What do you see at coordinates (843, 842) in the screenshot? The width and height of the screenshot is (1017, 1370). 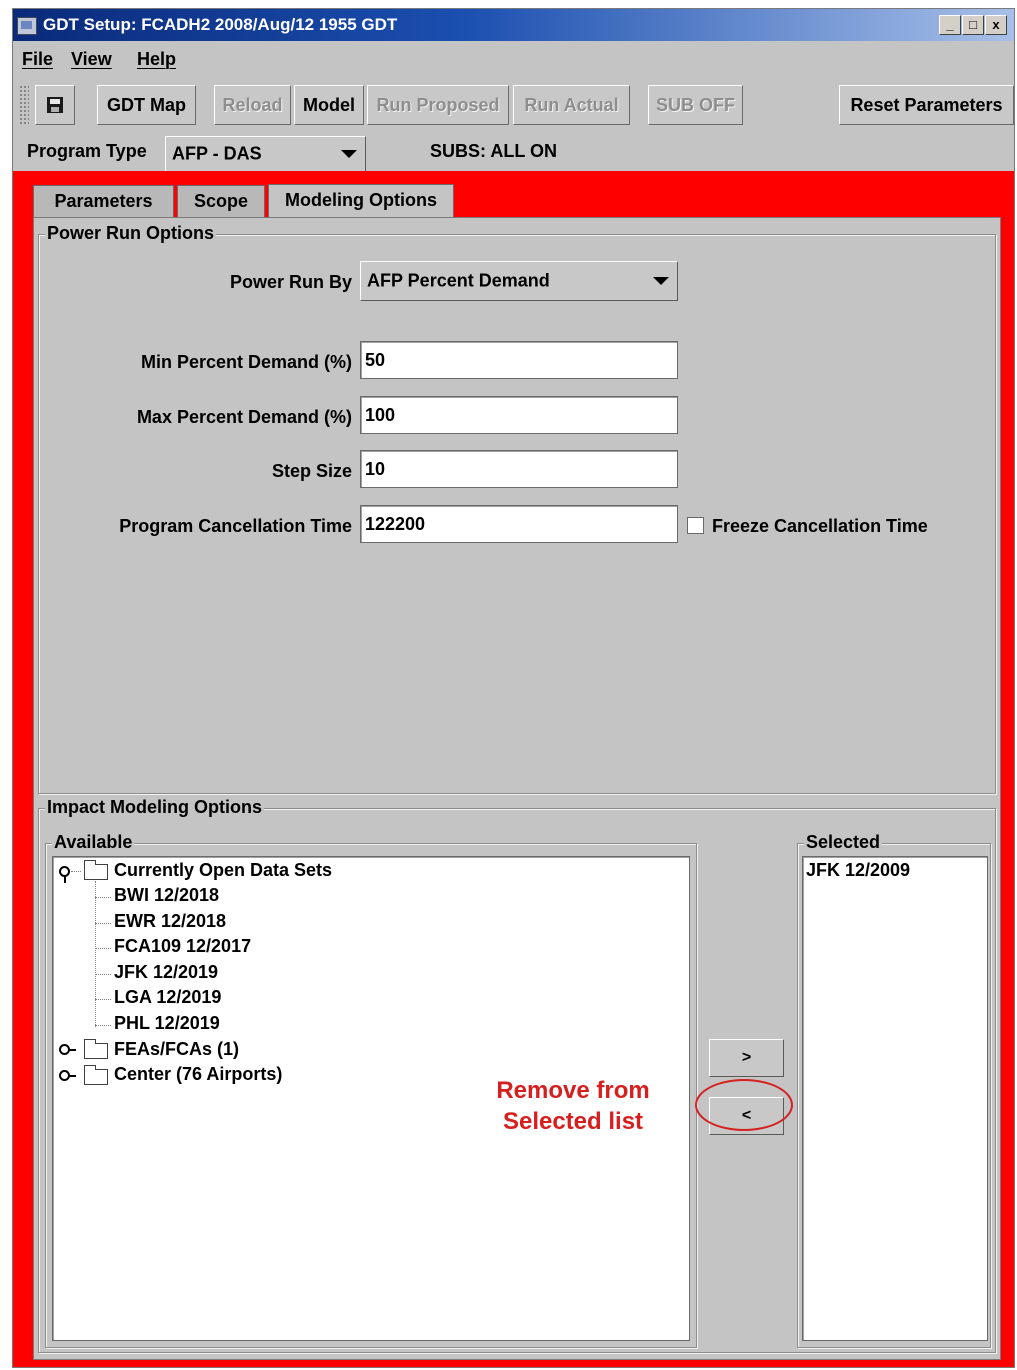 I see `selected-title: Selected` at bounding box center [843, 842].